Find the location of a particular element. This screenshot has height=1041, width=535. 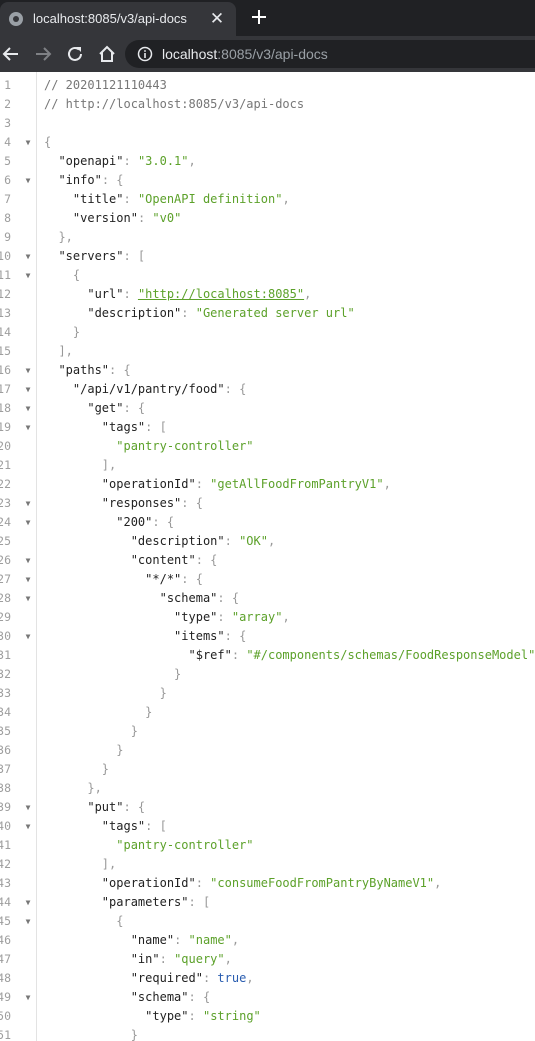

address-bar: localhost:8085/v3/api-docs is located at coordinates (330, 54).